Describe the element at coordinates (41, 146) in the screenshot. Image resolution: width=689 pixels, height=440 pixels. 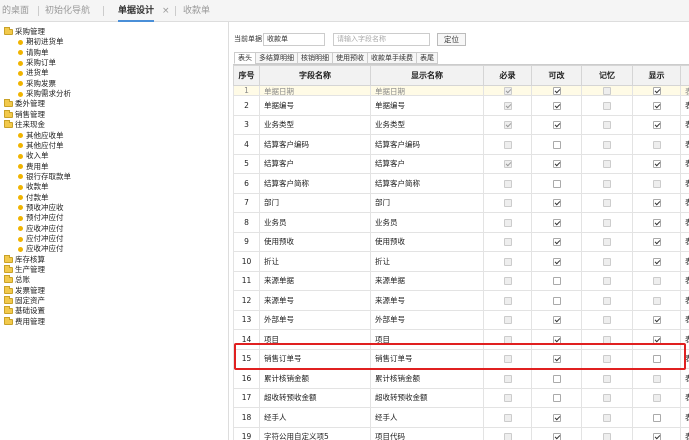
I see `tree-leaf: 其他应付单` at that location.